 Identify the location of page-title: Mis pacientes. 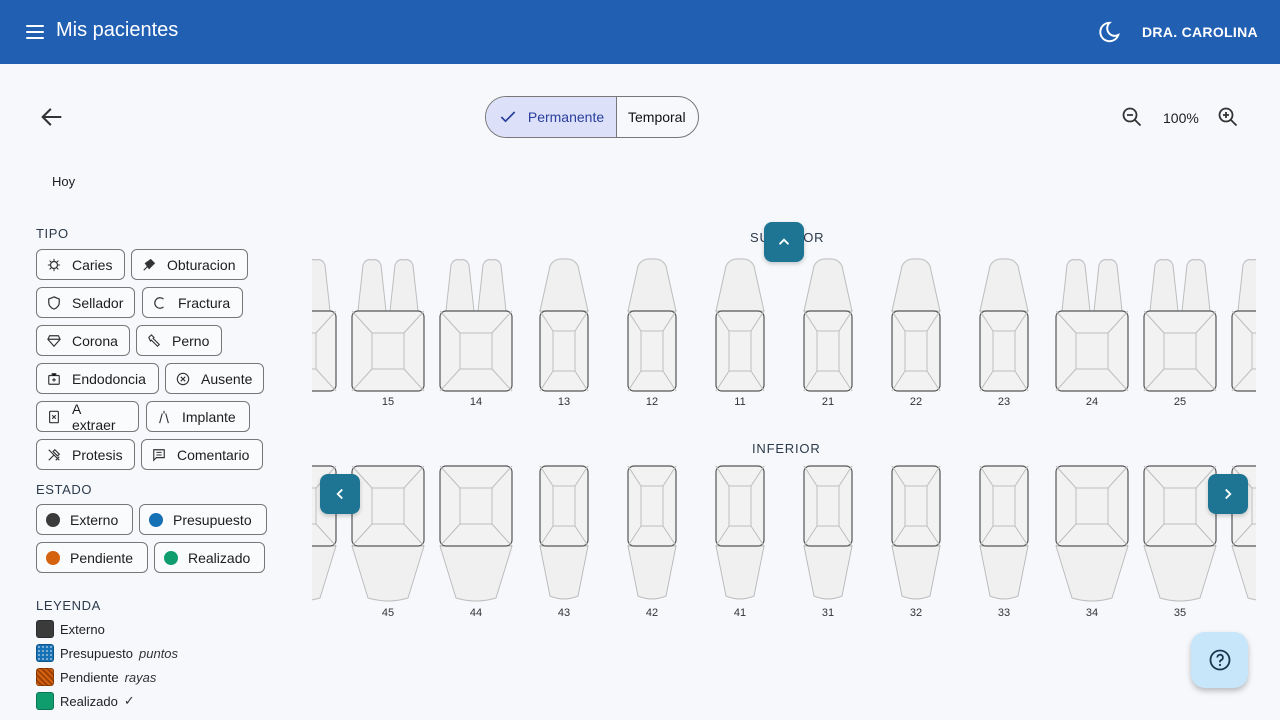
(117, 30).